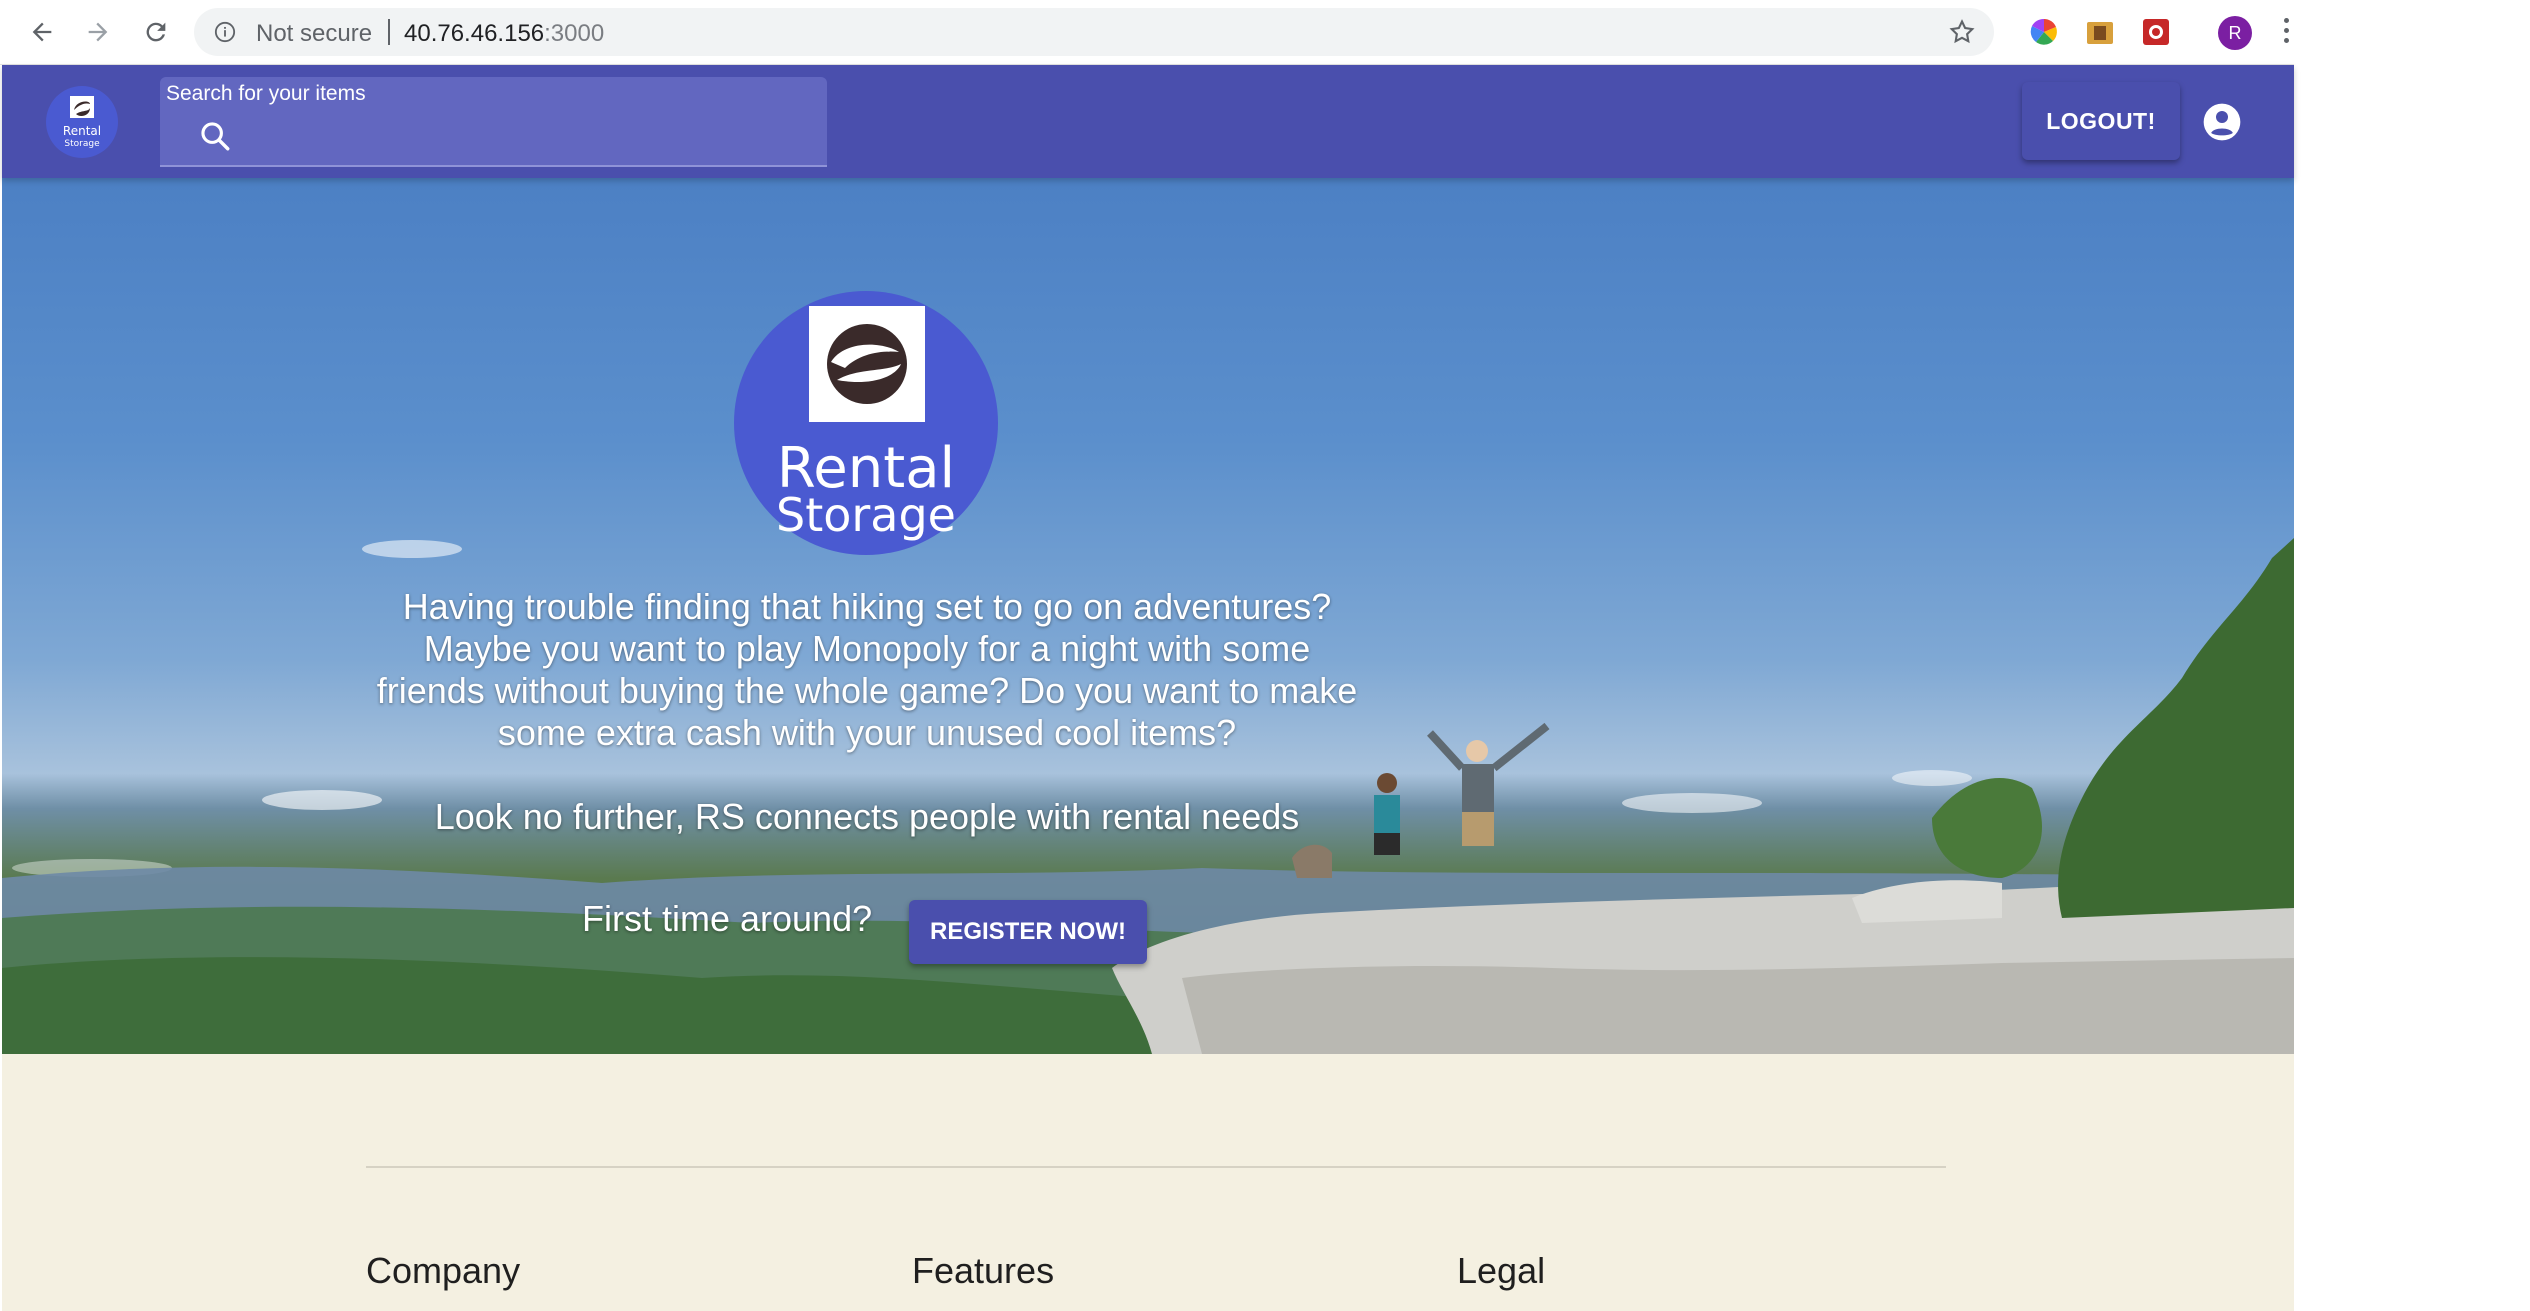 The width and height of the screenshot is (2530, 1311). What do you see at coordinates (574, 33) in the screenshot?
I see `url-port: :3000` at bounding box center [574, 33].